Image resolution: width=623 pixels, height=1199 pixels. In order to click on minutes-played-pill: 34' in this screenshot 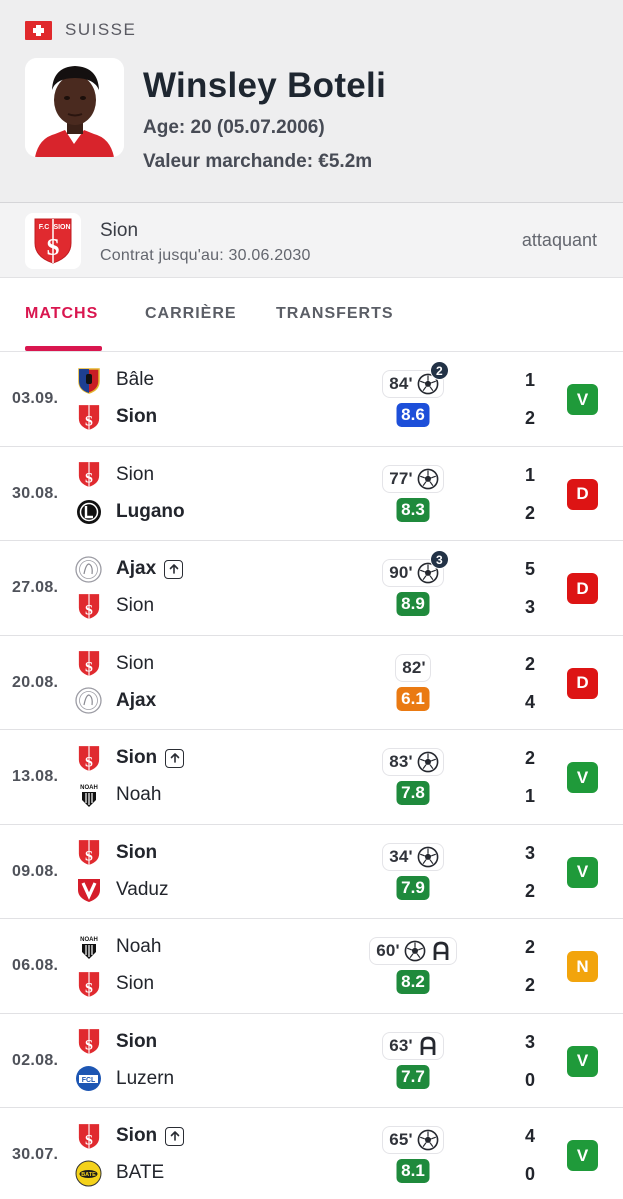, I will do `click(413, 856)`.